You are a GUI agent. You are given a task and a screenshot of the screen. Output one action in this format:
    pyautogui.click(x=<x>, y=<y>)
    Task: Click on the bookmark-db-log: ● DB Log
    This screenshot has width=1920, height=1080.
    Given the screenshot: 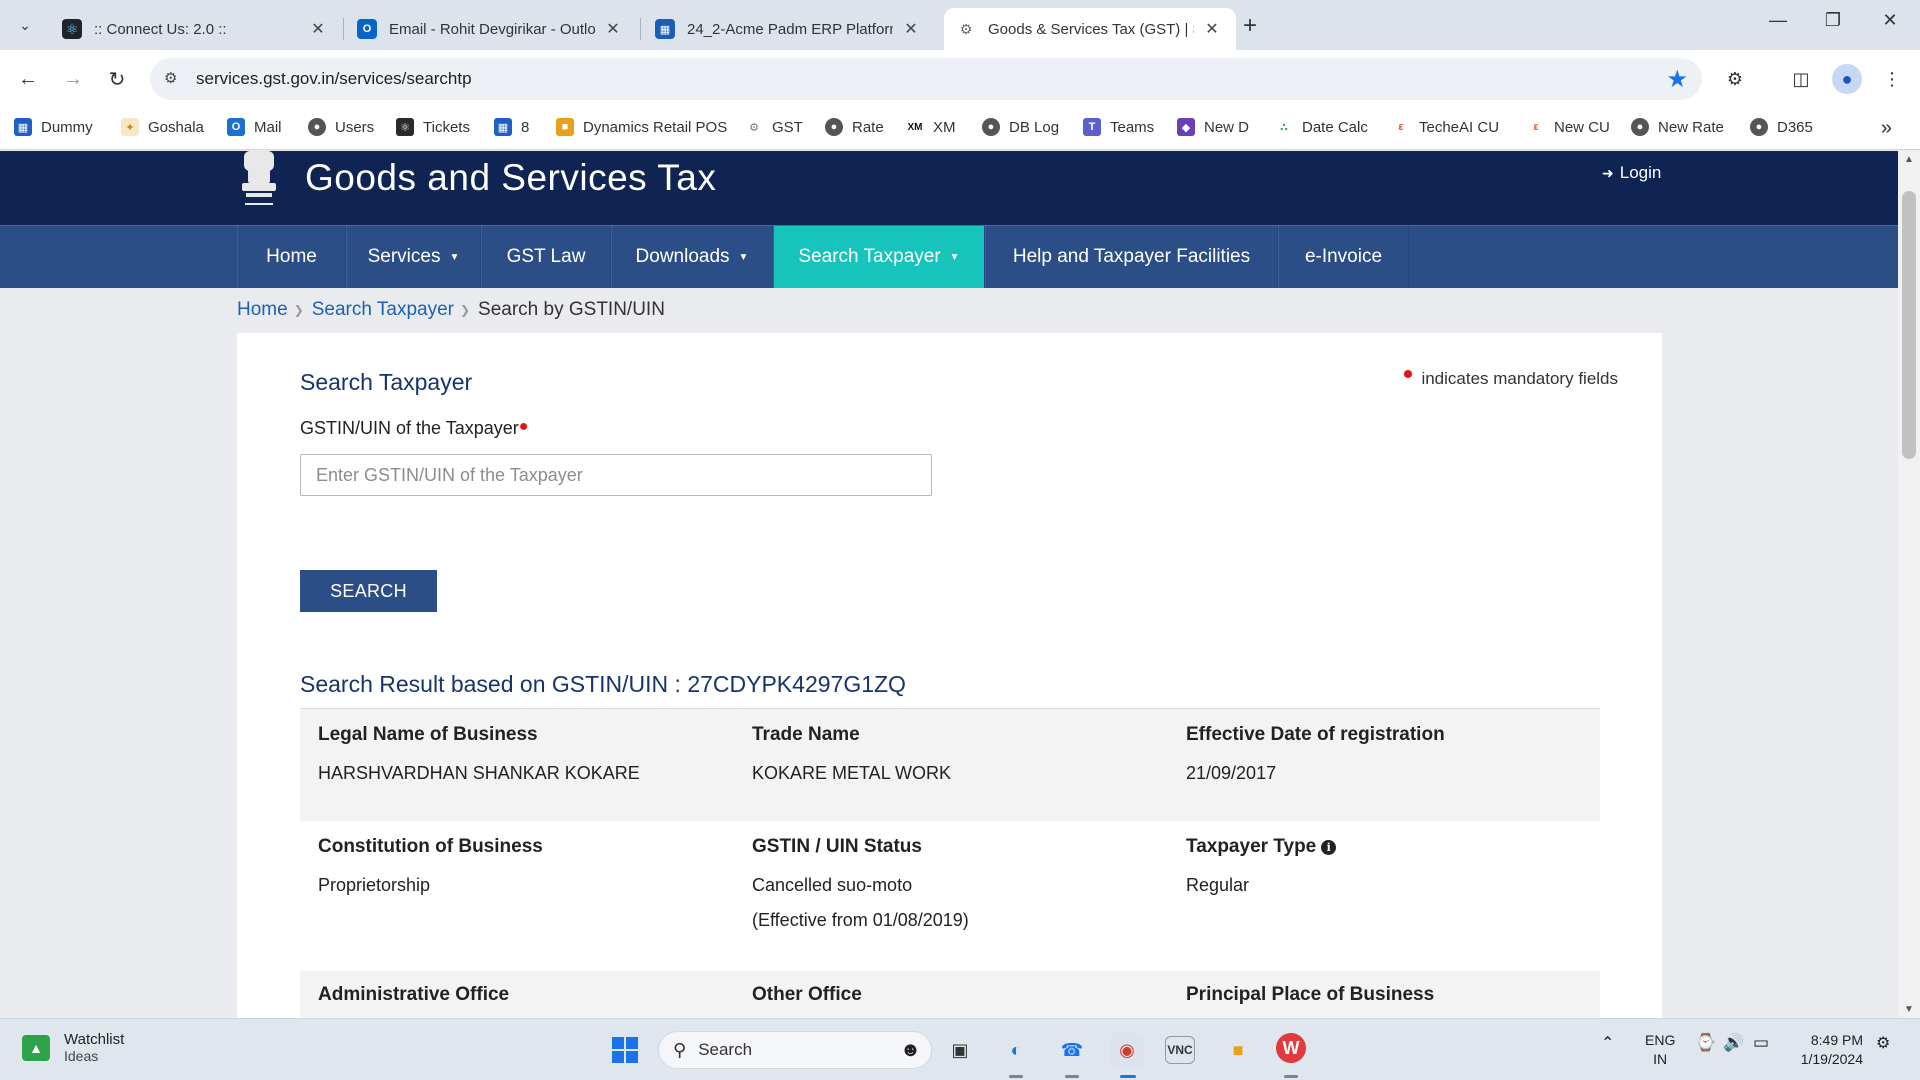 What is the action you would take?
    pyautogui.click(x=1020, y=127)
    